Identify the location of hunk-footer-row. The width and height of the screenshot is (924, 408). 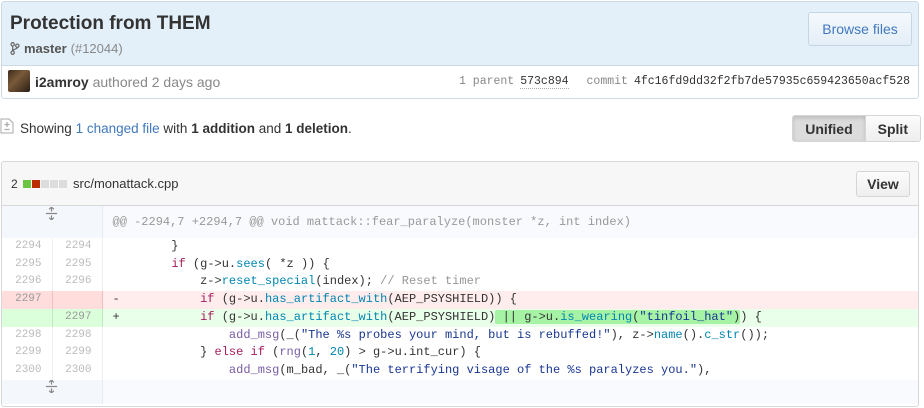
(460, 391).